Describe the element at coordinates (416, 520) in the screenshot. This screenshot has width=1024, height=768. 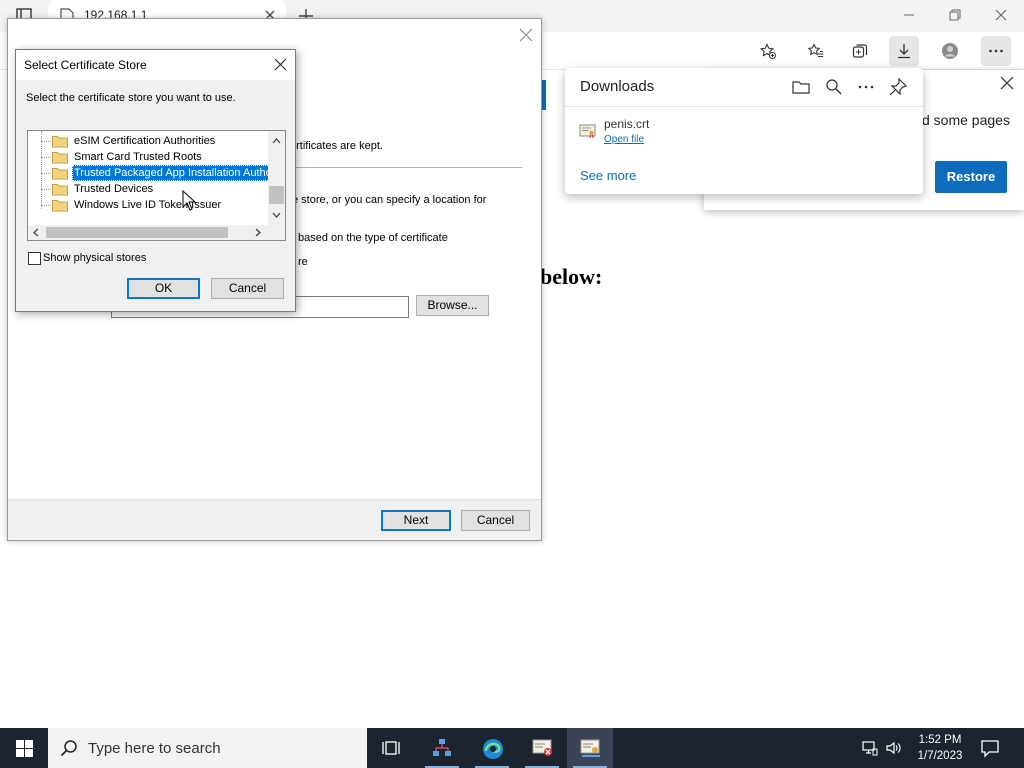
I see `next-button: Next` at that location.